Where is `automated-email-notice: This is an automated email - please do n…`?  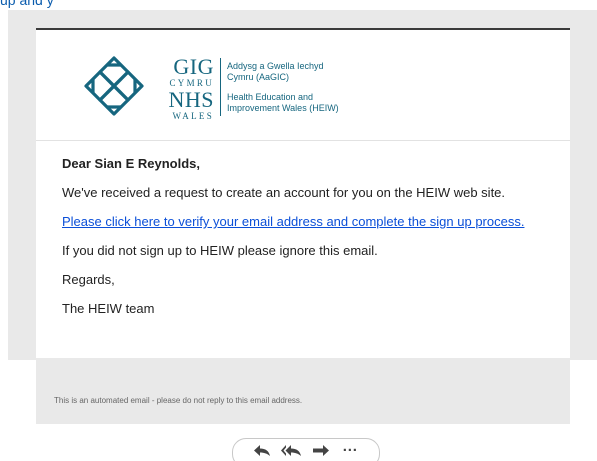 automated-email-notice: This is an automated email - please do n… is located at coordinates (178, 400).